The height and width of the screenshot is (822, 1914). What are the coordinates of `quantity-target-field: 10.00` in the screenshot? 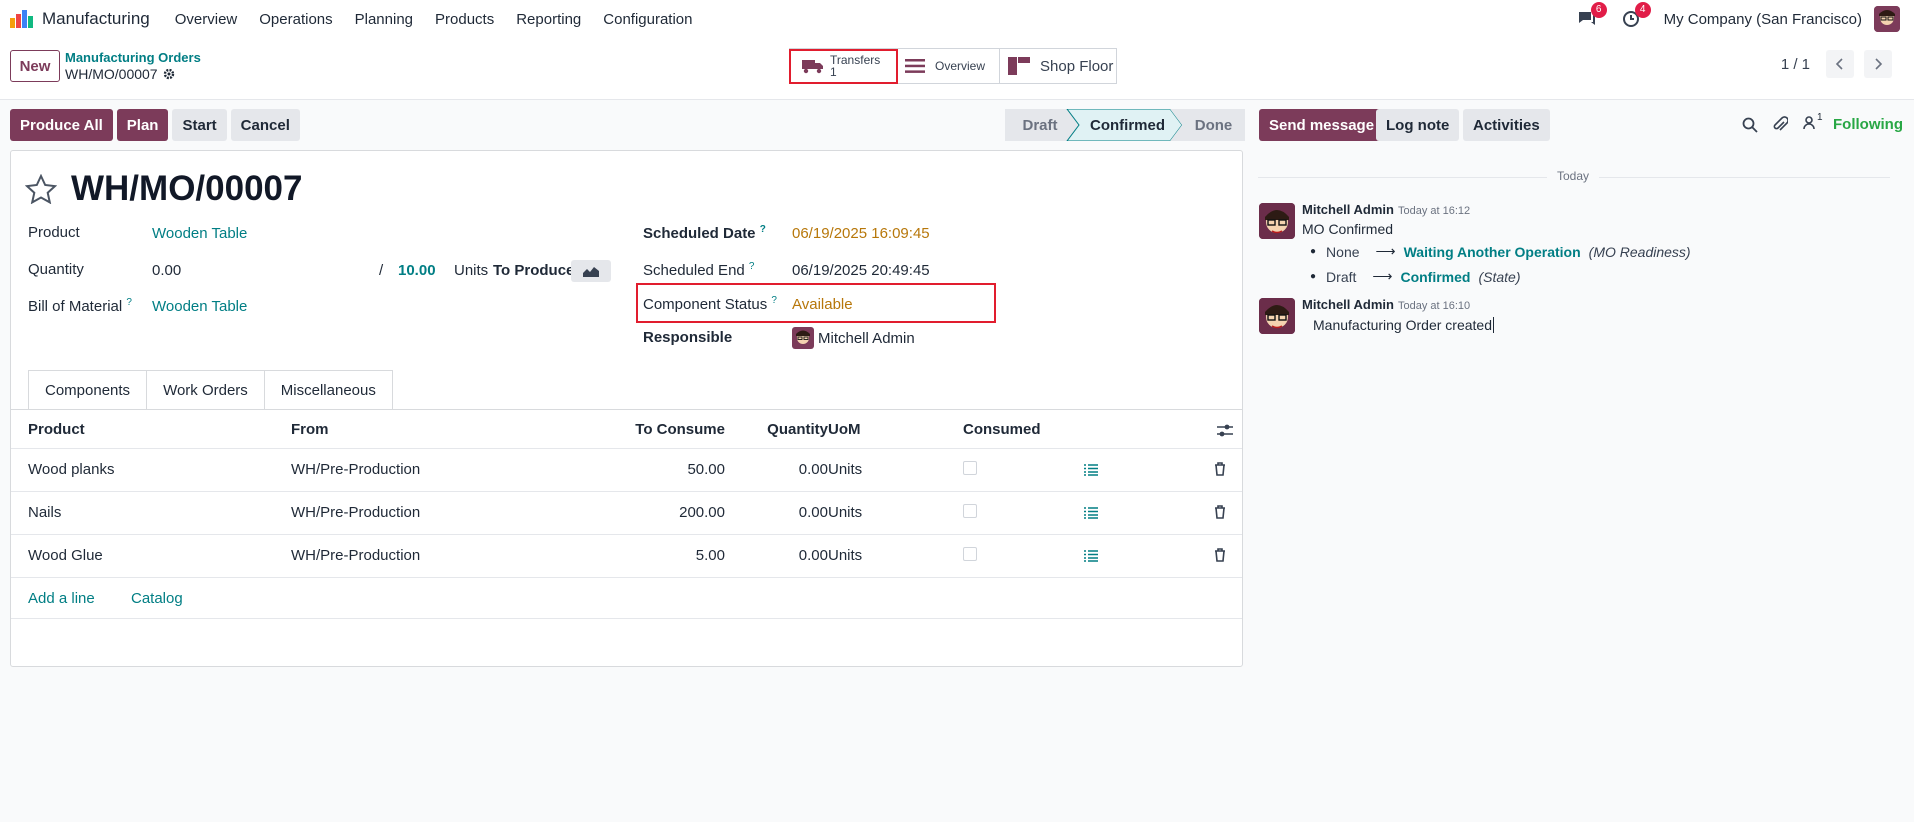 It's located at (417, 270).